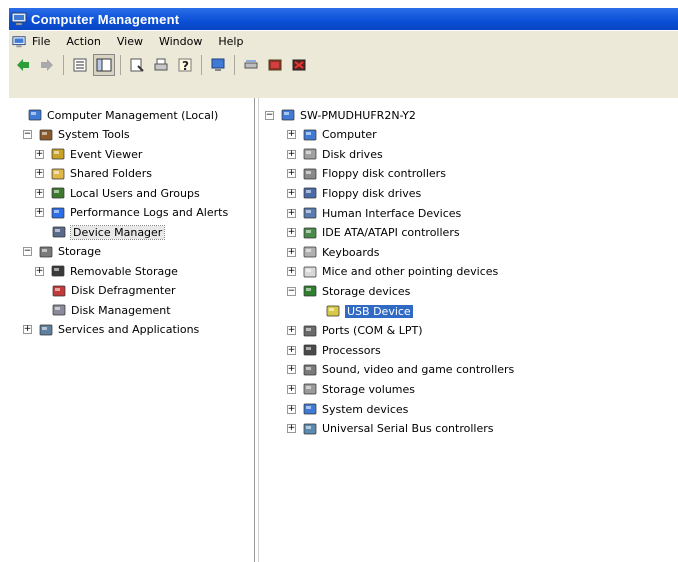 Image resolution: width=678 pixels, height=562 pixels. I want to click on tree-node-usb-controllers: + Universal Serial Bus controllers, so click(390, 429).